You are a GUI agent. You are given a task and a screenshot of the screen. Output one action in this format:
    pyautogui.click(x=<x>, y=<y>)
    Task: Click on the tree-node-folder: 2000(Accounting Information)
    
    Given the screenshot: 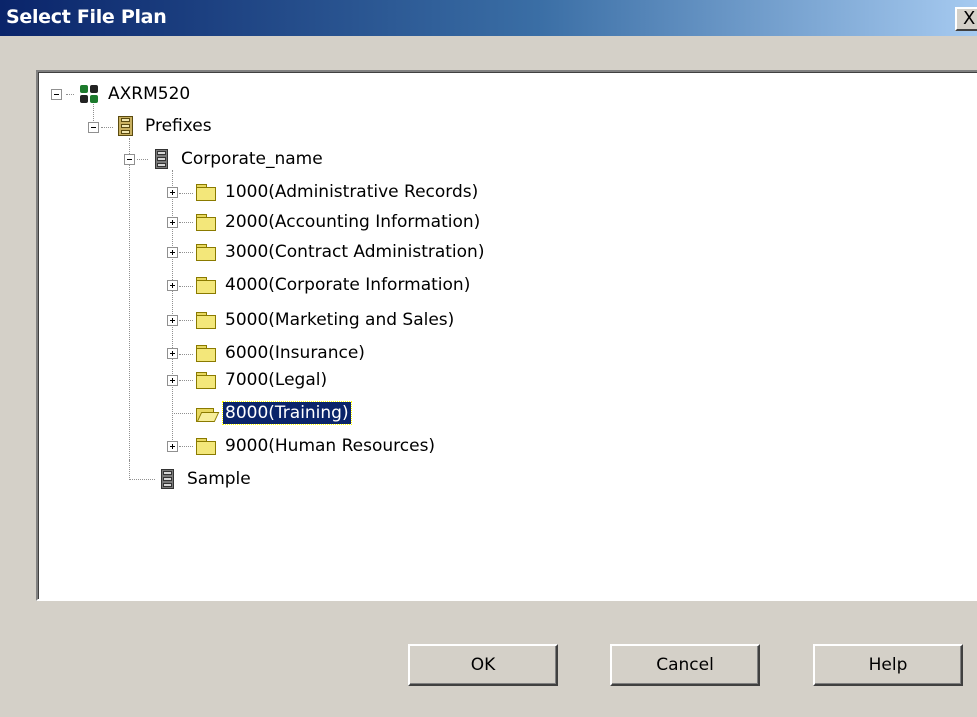 What is the action you would take?
    pyautogui.click(x=338, y=222)
    